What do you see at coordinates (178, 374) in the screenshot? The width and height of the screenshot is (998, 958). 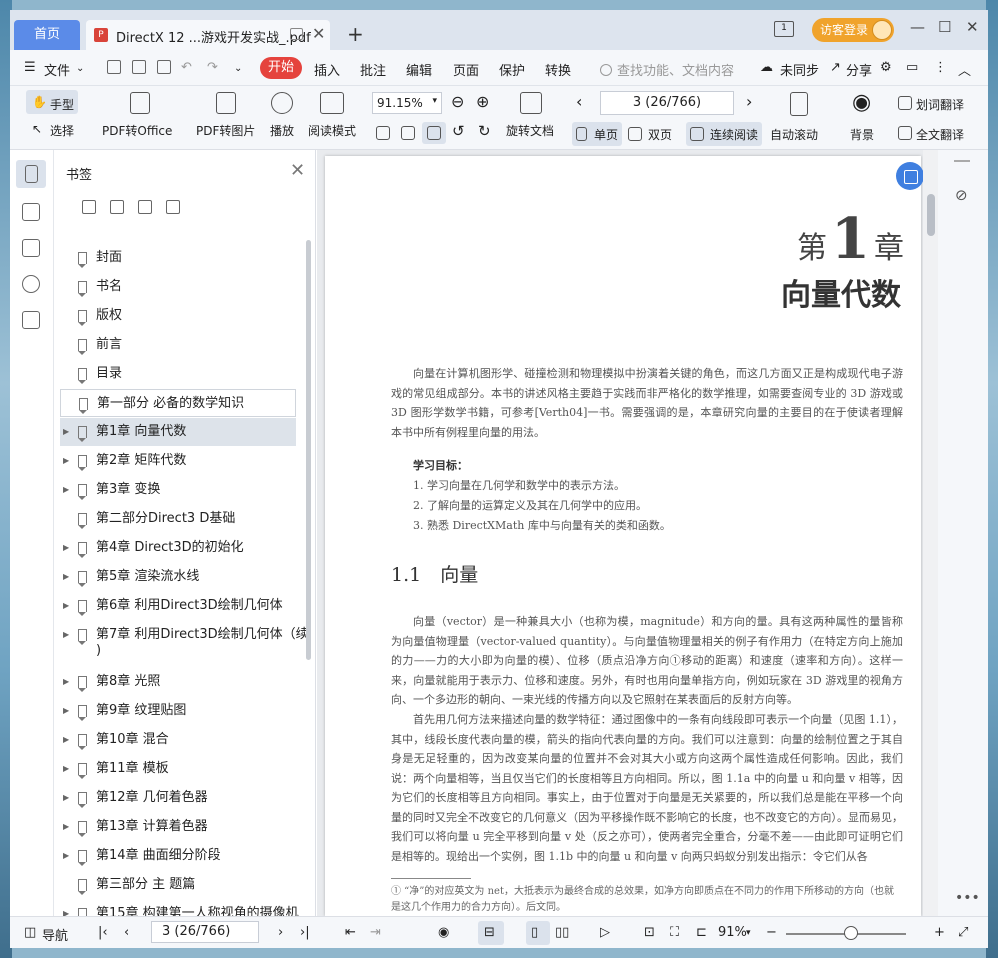 I see `bookmark-item: 目录` at bounding box center [178, 374].